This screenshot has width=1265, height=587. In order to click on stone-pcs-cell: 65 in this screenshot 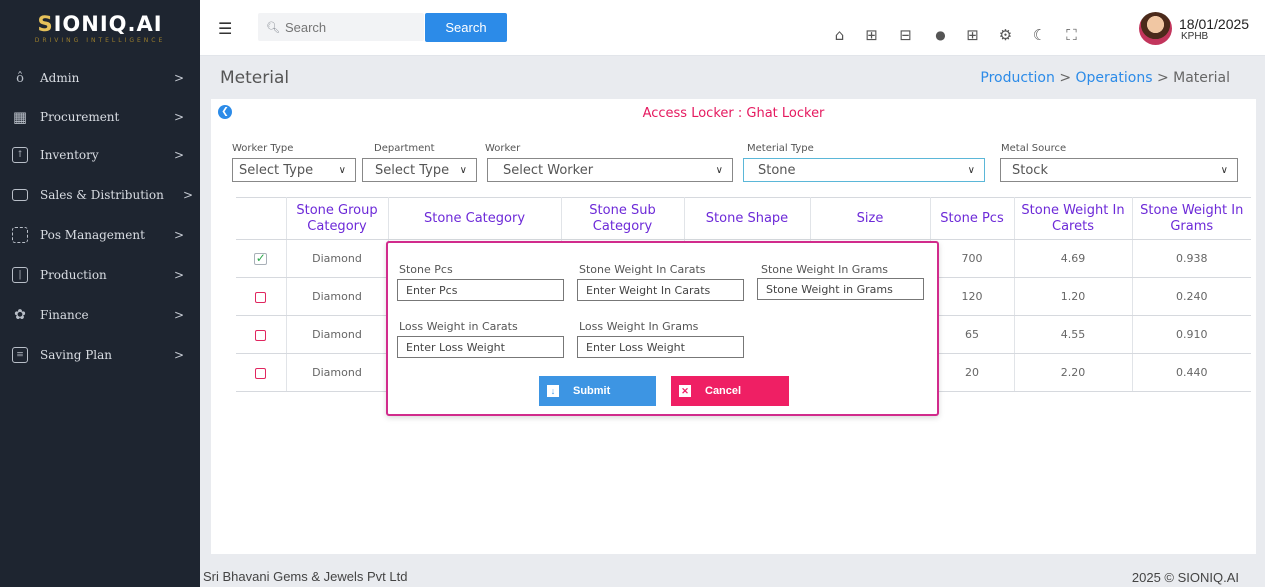, I will do `click(972, 334)`.